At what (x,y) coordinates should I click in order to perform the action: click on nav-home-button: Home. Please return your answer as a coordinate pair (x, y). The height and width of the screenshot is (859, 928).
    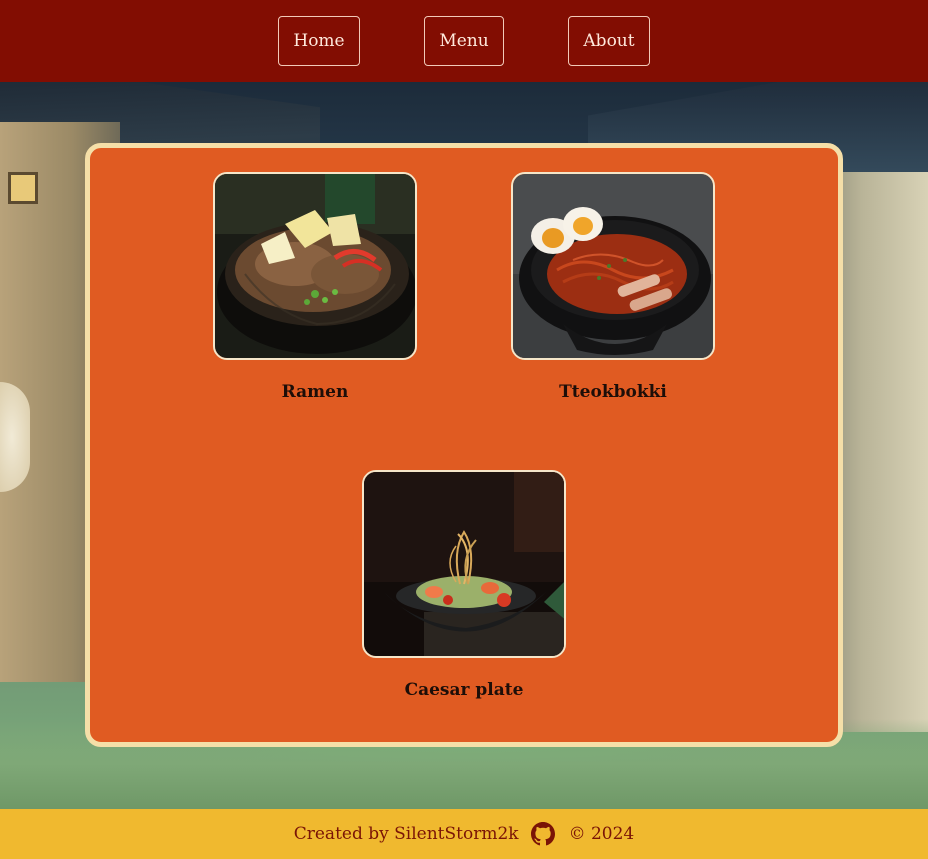
    Looking at the image, I should click on (319, 41).